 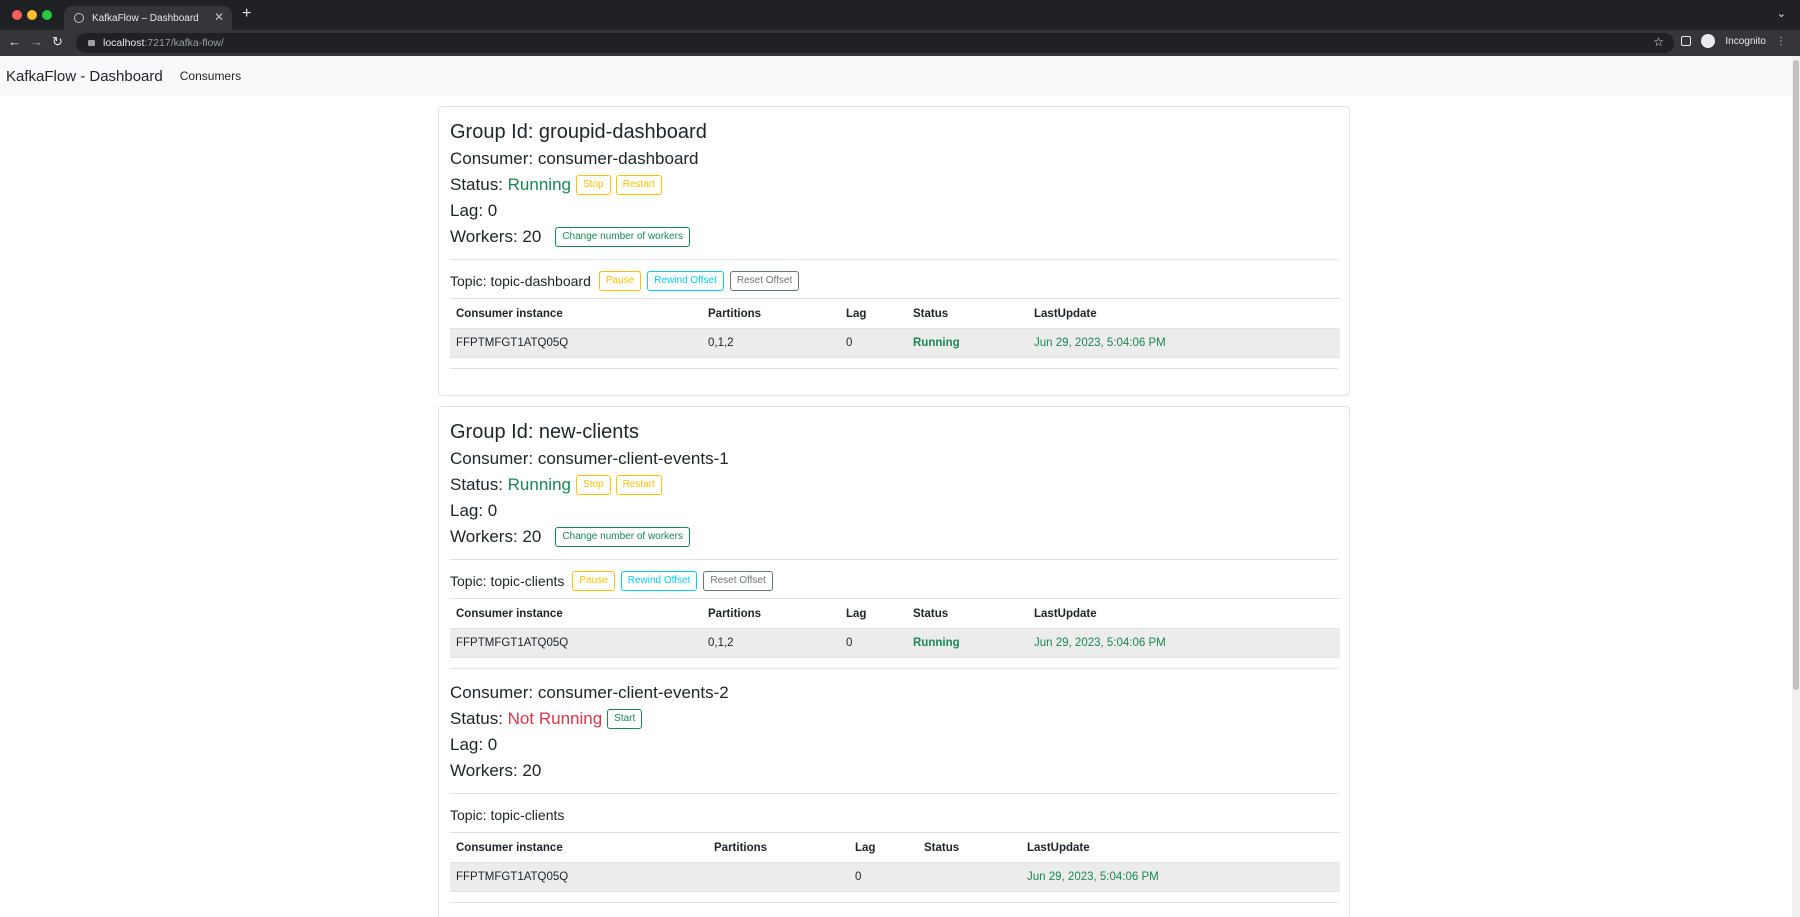 I want to click on consumer-name: Consumer: consumer-client-events-2, so click(x=589, y=692).